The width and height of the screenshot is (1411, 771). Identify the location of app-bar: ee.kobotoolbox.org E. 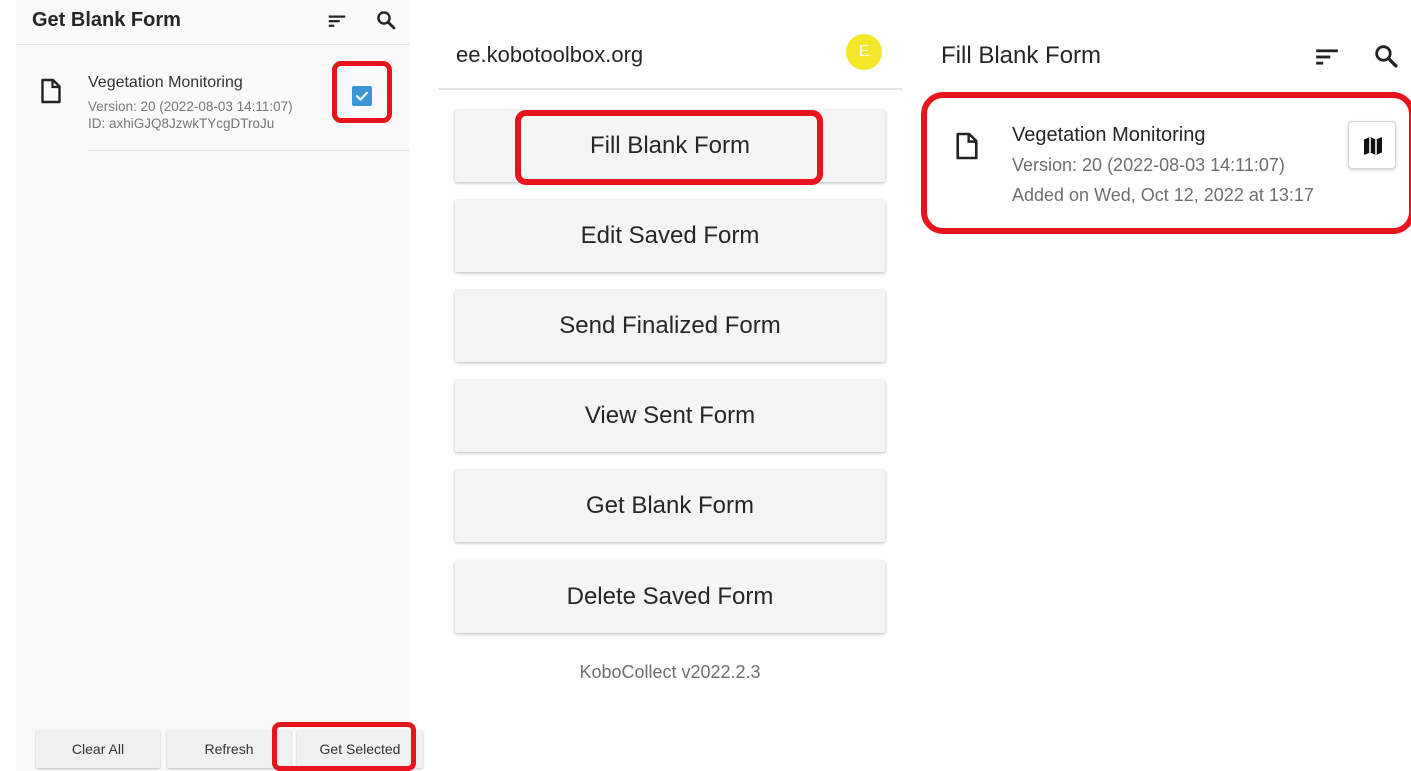
(670, 56).